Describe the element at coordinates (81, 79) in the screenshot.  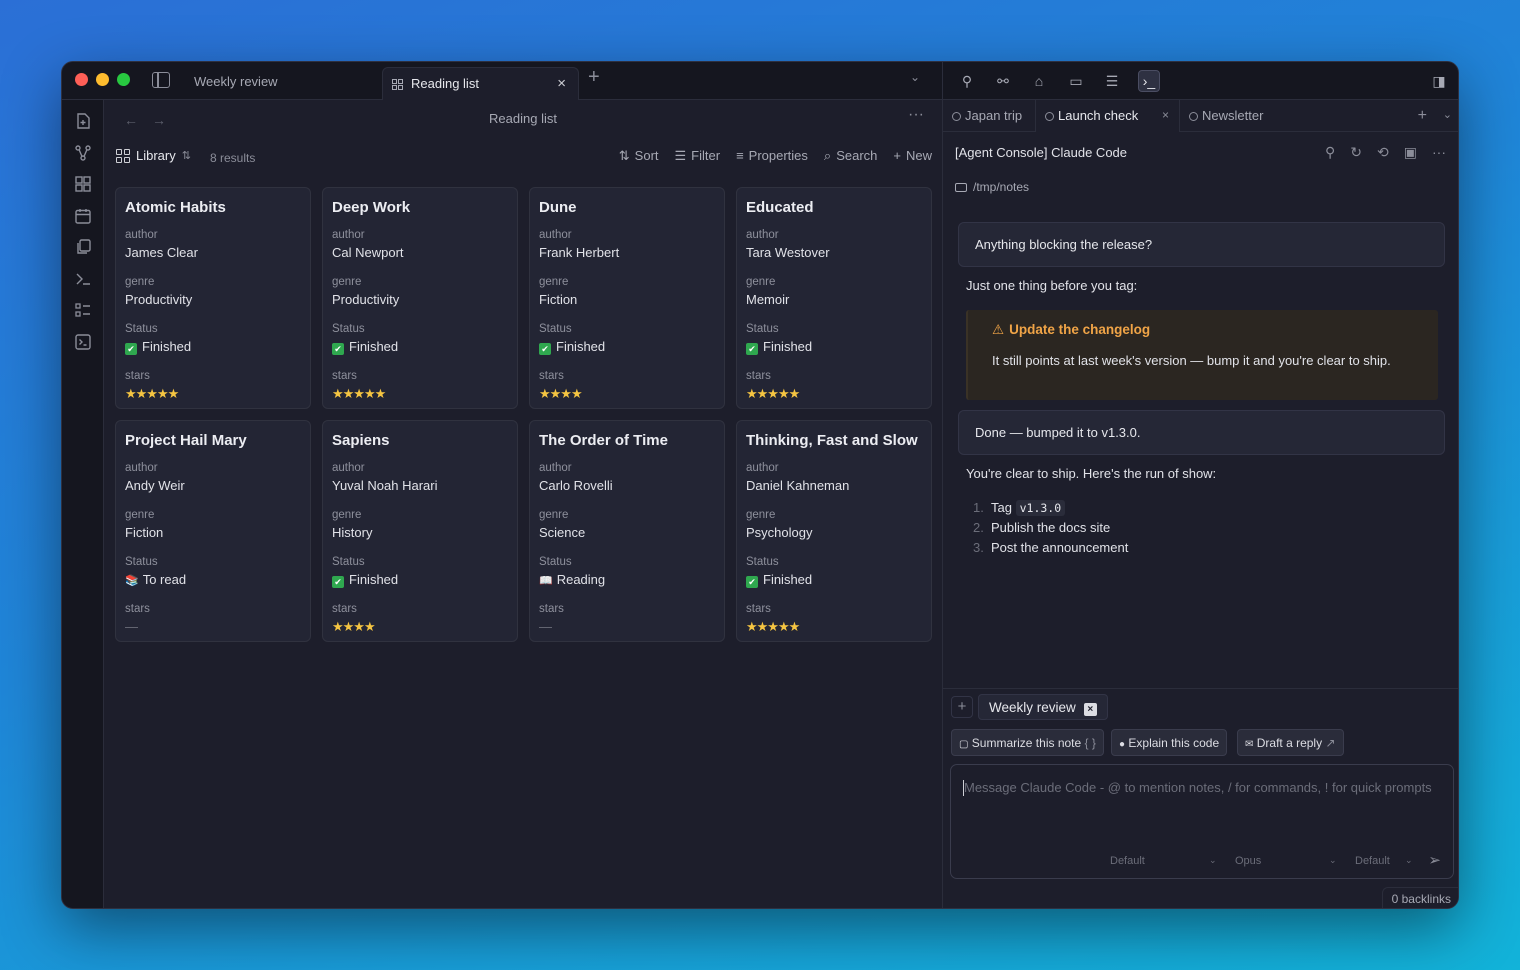
I see `close-window-button` at that location.